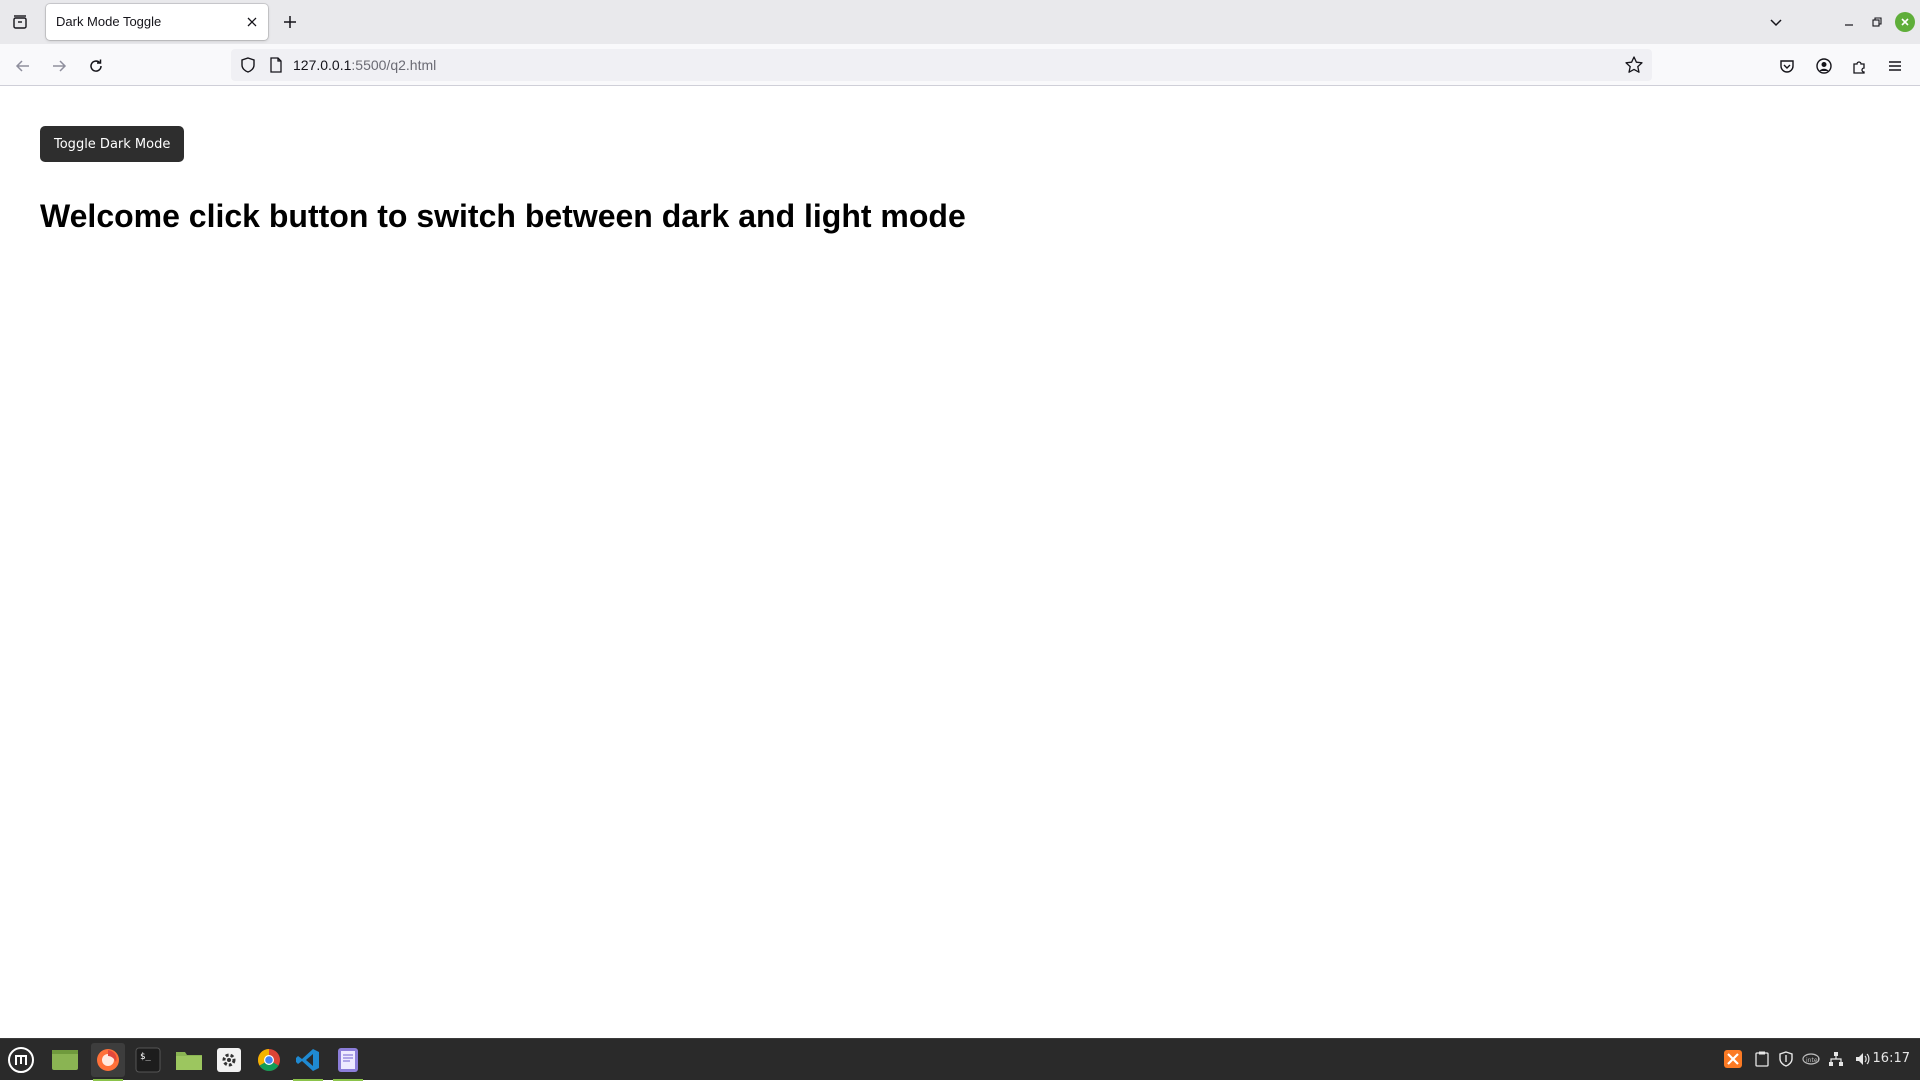  Describe the element at coordinates (109, 21) in the screenshot. I see `tab-title: Dark Mode Toggle` at that location.